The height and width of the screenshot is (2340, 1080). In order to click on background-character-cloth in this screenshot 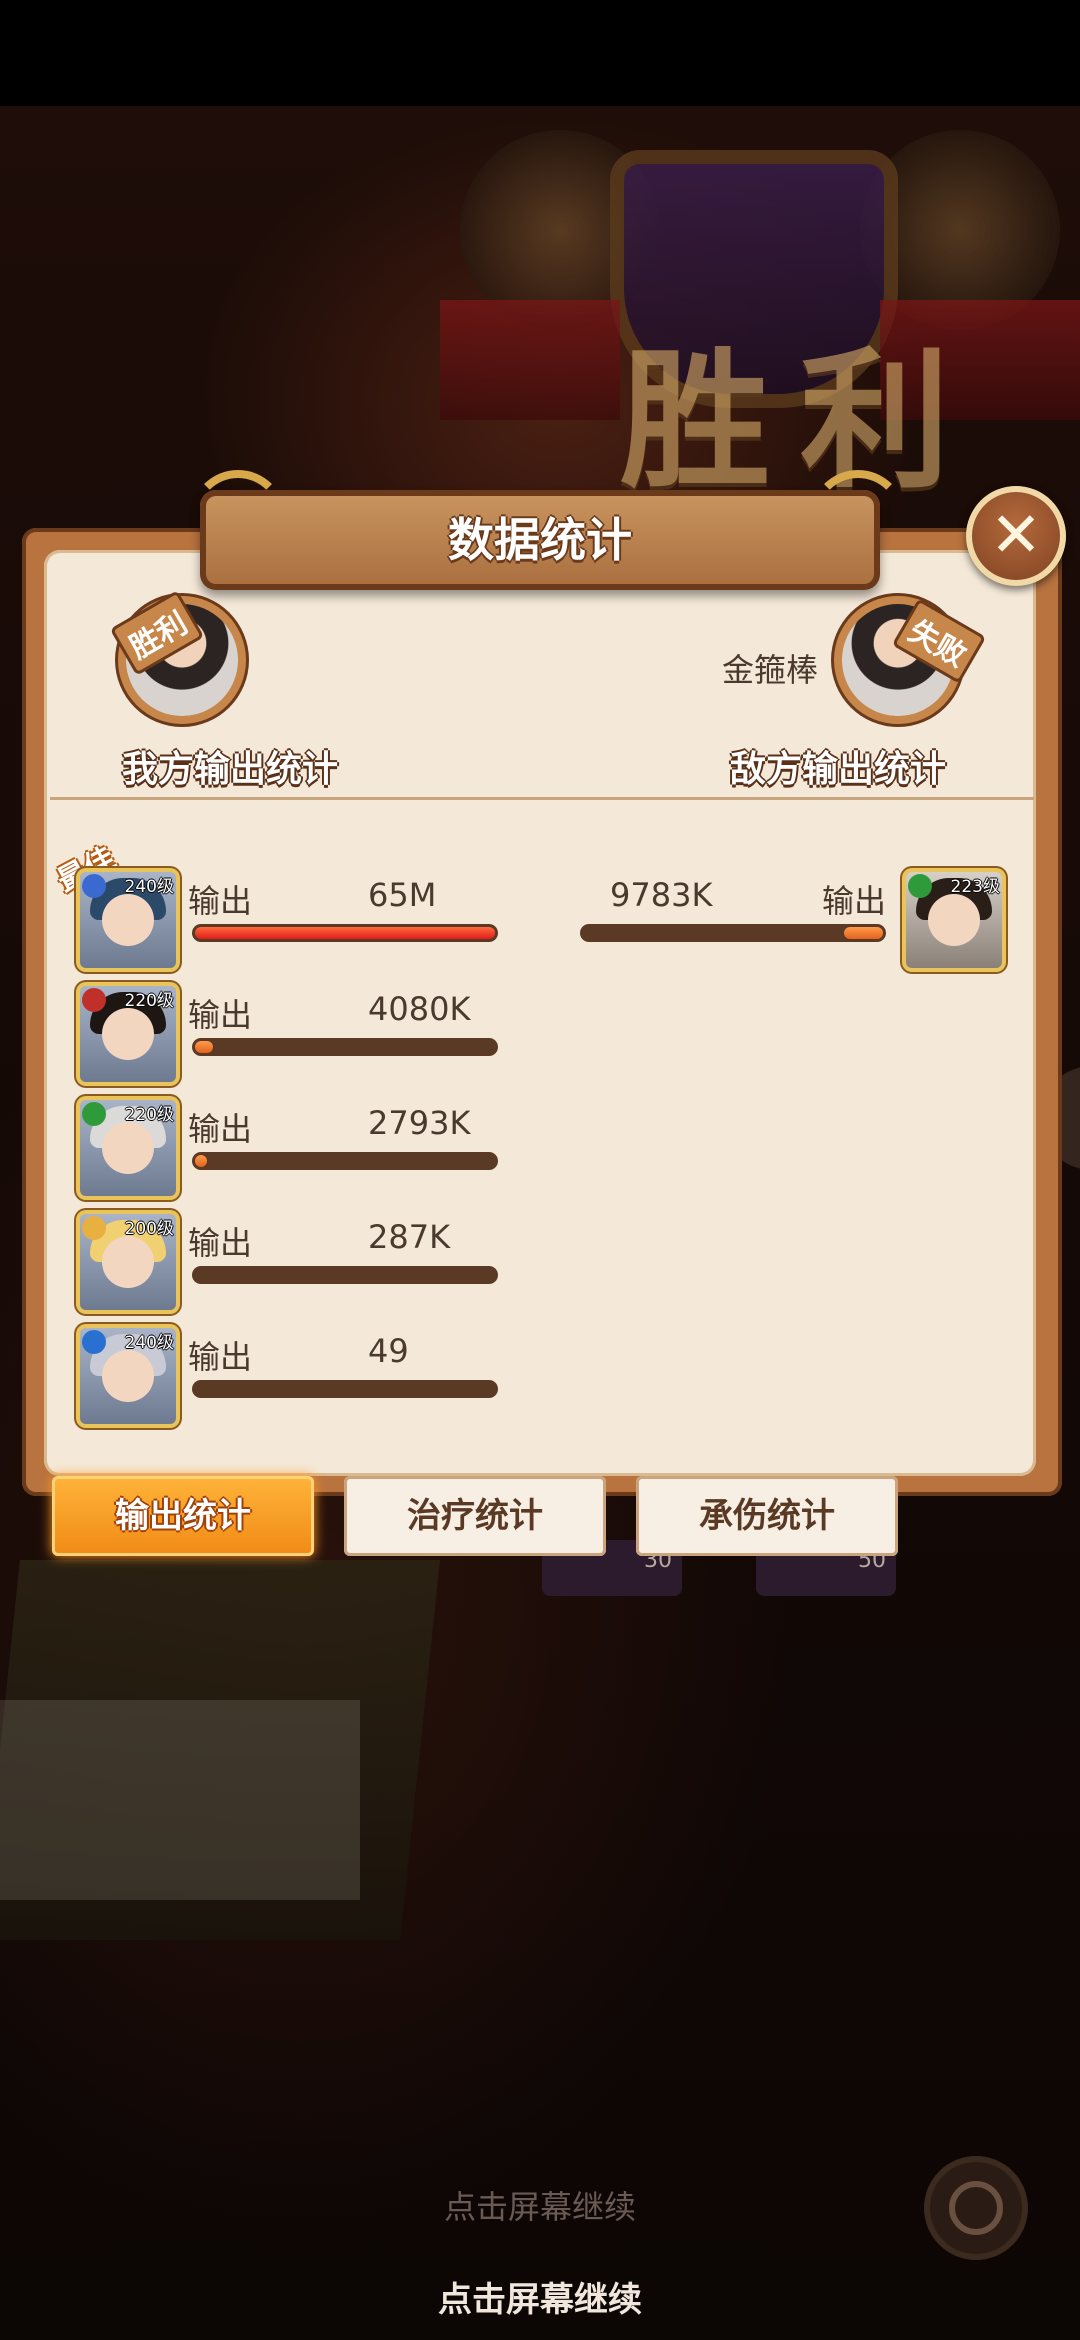, I will do `click(180, 1800)`.